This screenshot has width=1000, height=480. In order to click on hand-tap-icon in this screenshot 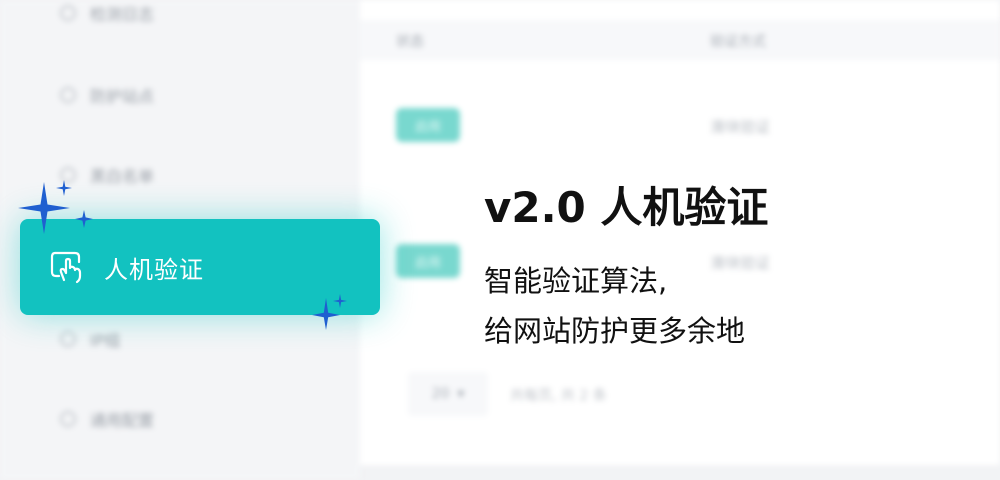, I will do `click(66, 267)`.